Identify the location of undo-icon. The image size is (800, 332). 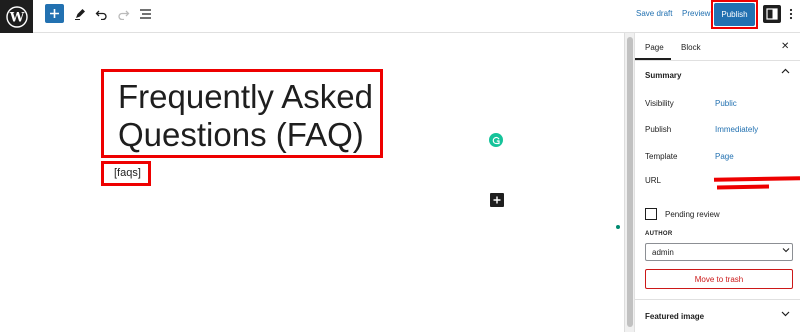
(101, 14).